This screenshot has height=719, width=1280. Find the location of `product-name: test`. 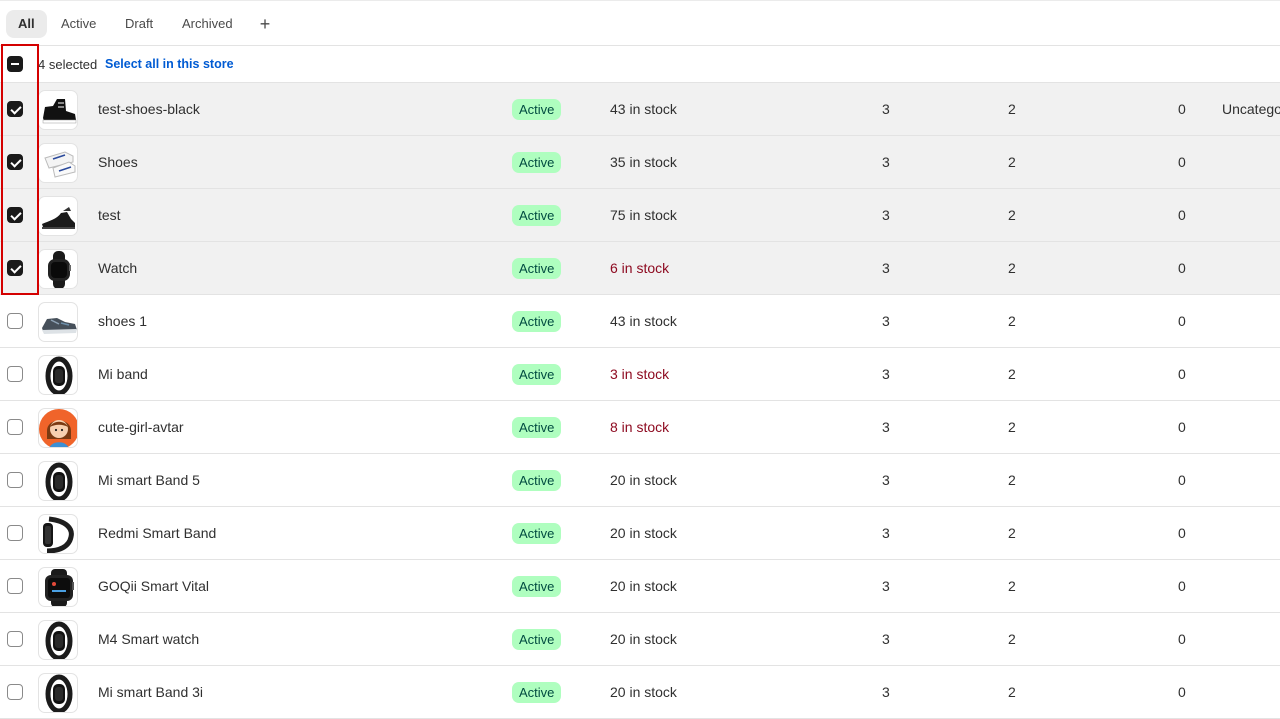

product-name: test is located at coordinates (109, 215).